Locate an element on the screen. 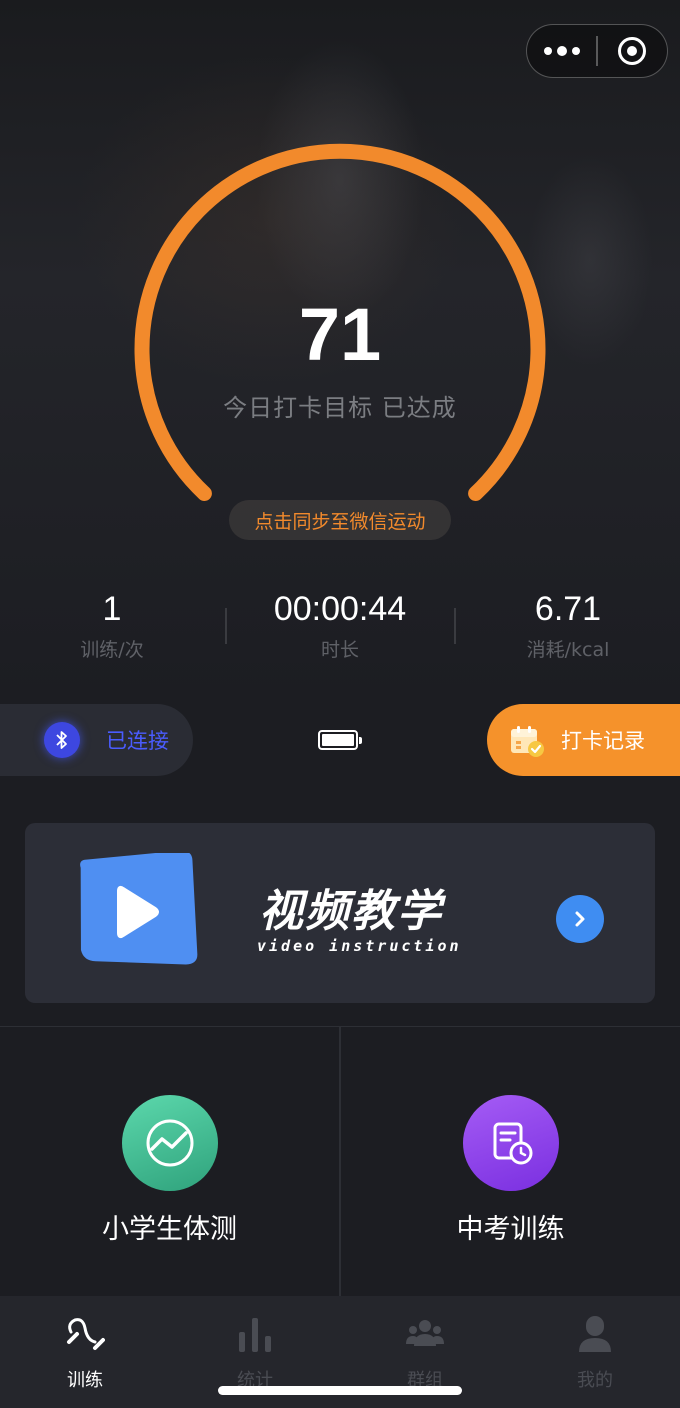  battery-level is located at coordinates (338, 740).